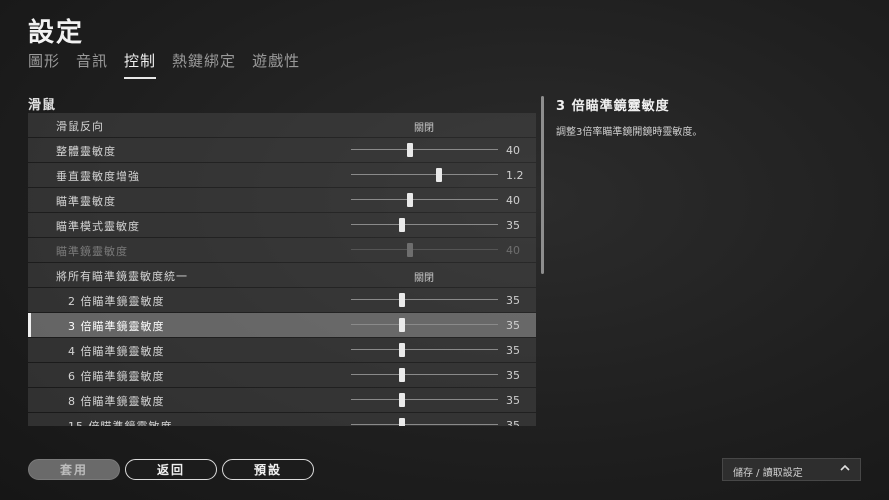  I want to click on description-text: 調整3倍率瞄準鏡開鏡時靈敏度。, so click(629, 132).